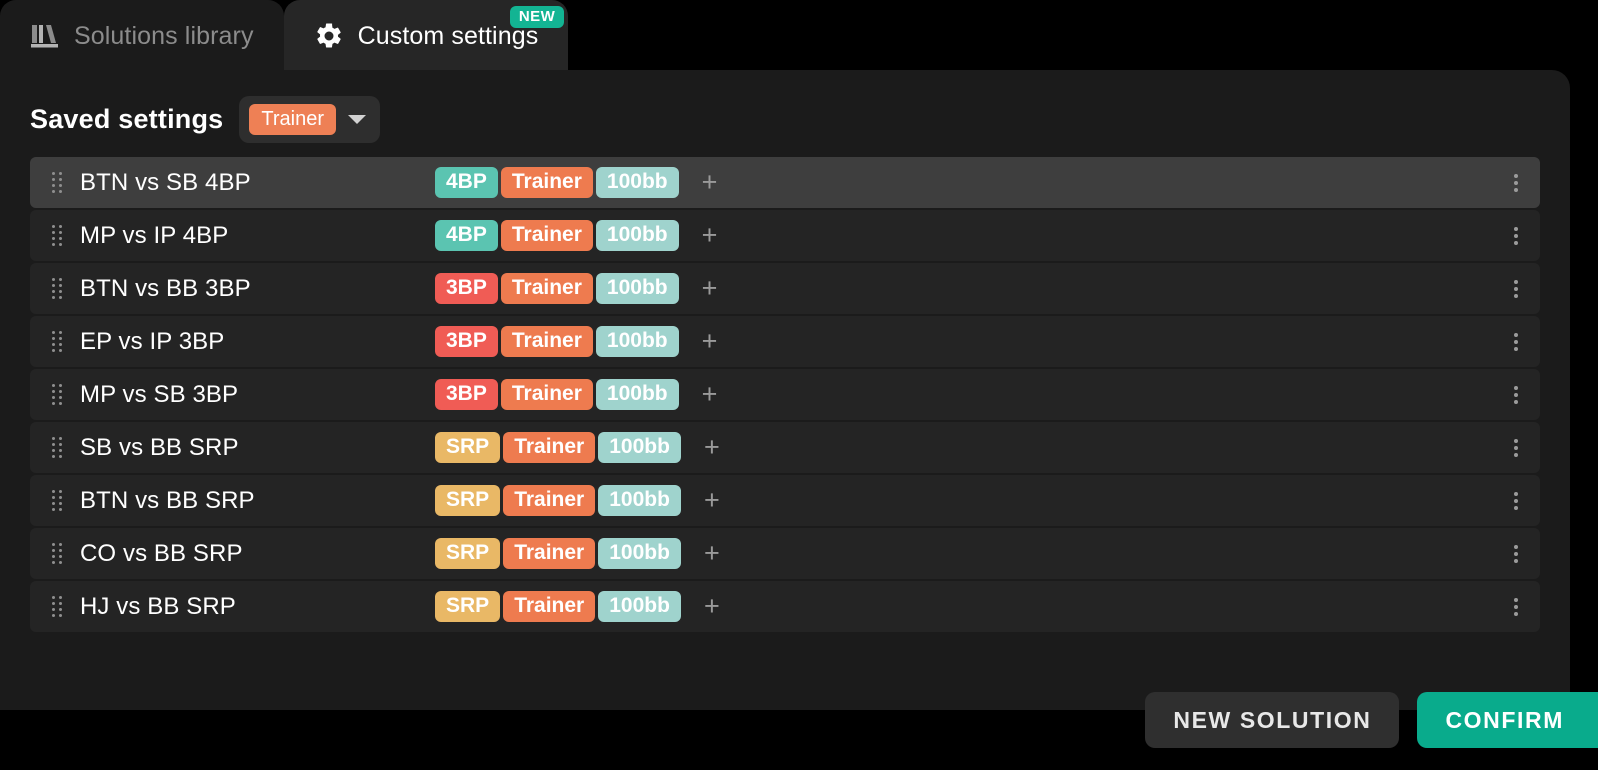 The height and width of the screenshot is (770, 1598). What do you see at coordinates (785, 553) in the screenshot?
I see `table-row: CO vs BB SRP SRP Trainer 100bb +` at bounding box center [785, 553].